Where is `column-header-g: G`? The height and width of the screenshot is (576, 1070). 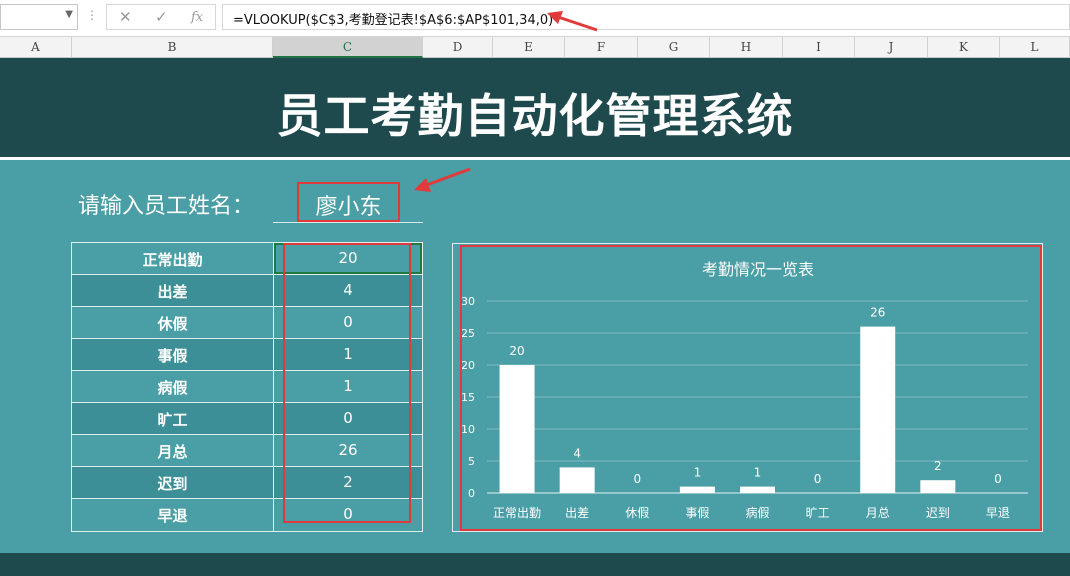 column-header-g: G is located at coordinates (674, 47).